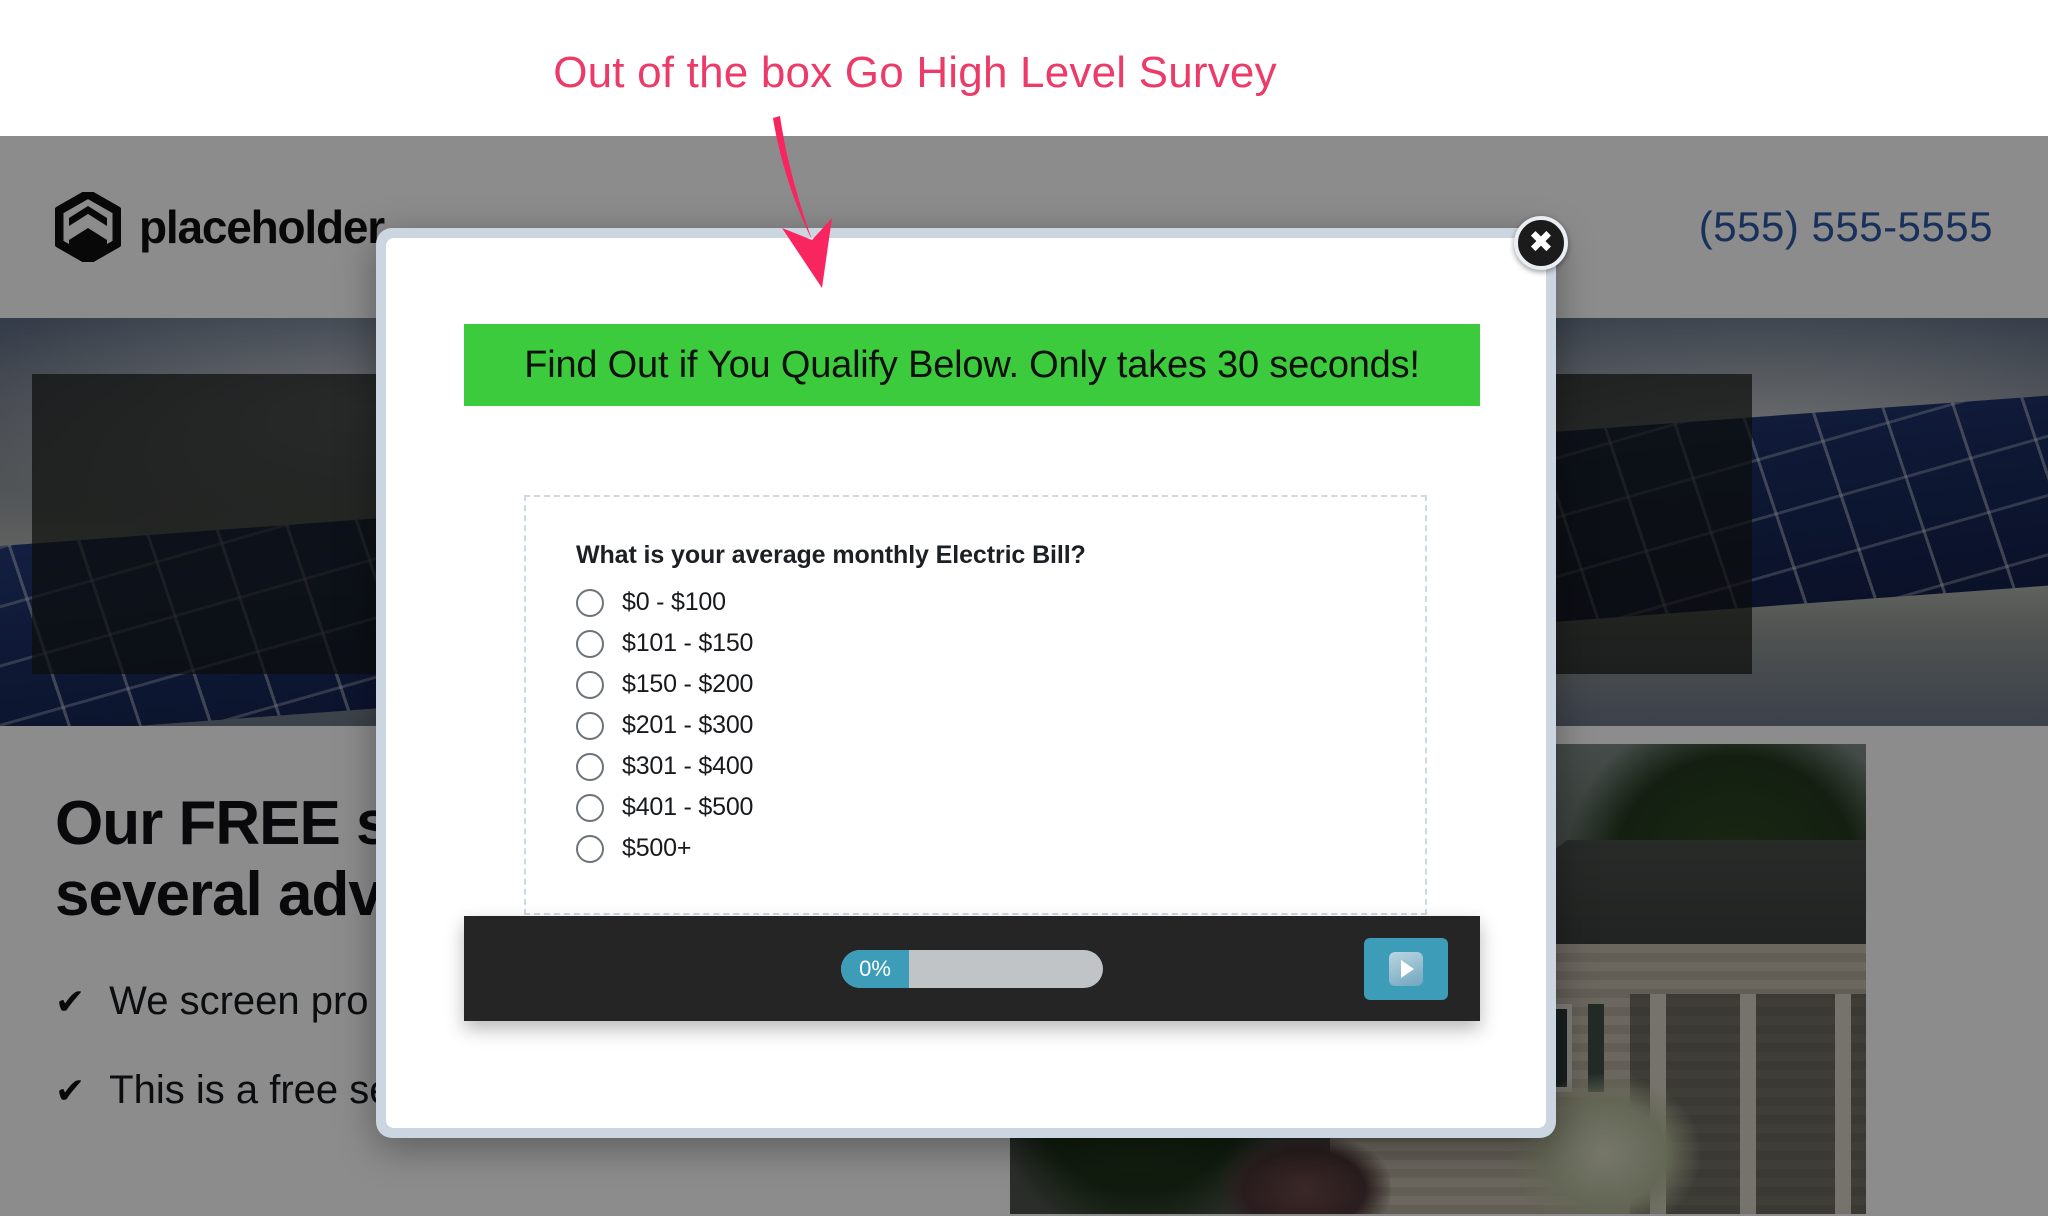  I want to click on down-right-arrow-icon, so click(802, 202).